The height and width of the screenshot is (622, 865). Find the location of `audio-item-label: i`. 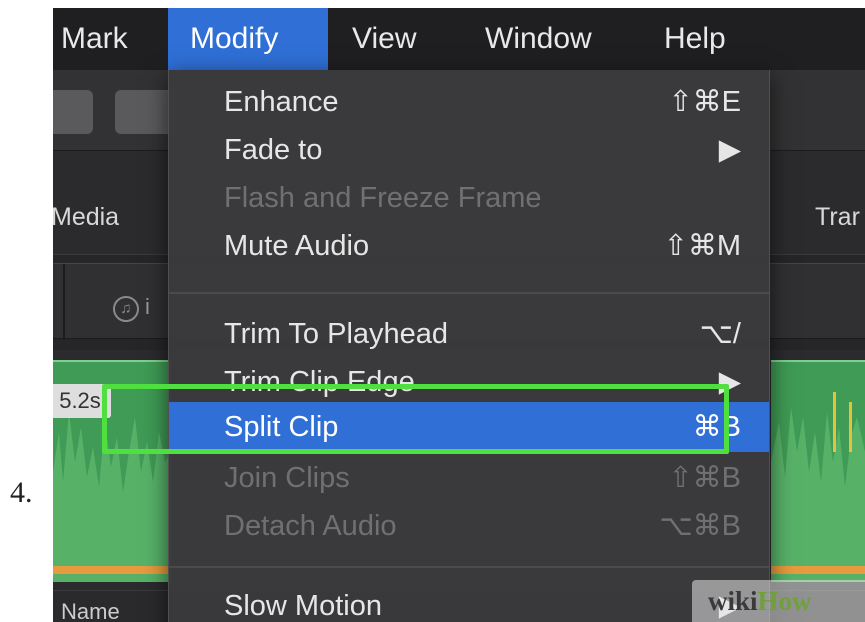

audio-item-label: i is located at coordinates (147, 306).